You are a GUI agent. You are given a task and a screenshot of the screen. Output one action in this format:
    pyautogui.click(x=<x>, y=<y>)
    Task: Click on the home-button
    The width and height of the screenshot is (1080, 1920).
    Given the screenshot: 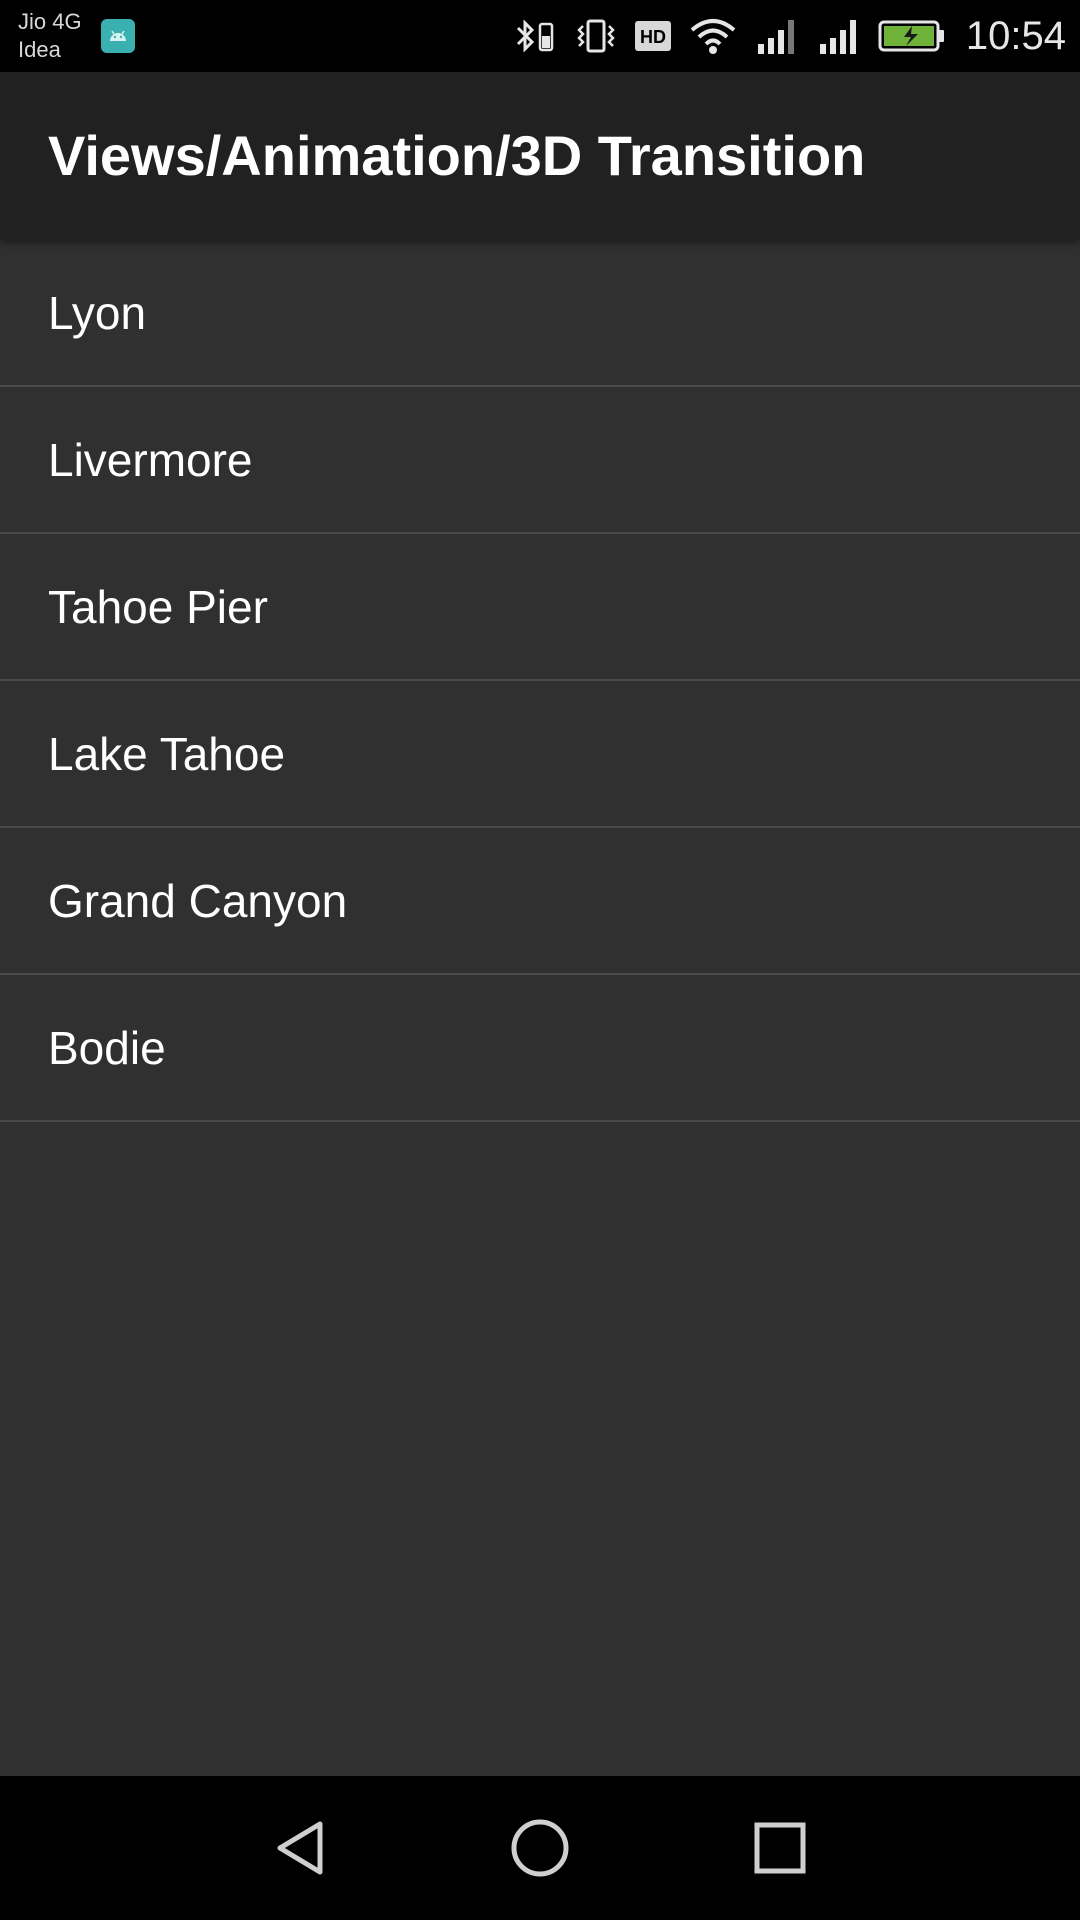 What is the action you would take?
    pyautogui.click(x=540, y=1848)
    